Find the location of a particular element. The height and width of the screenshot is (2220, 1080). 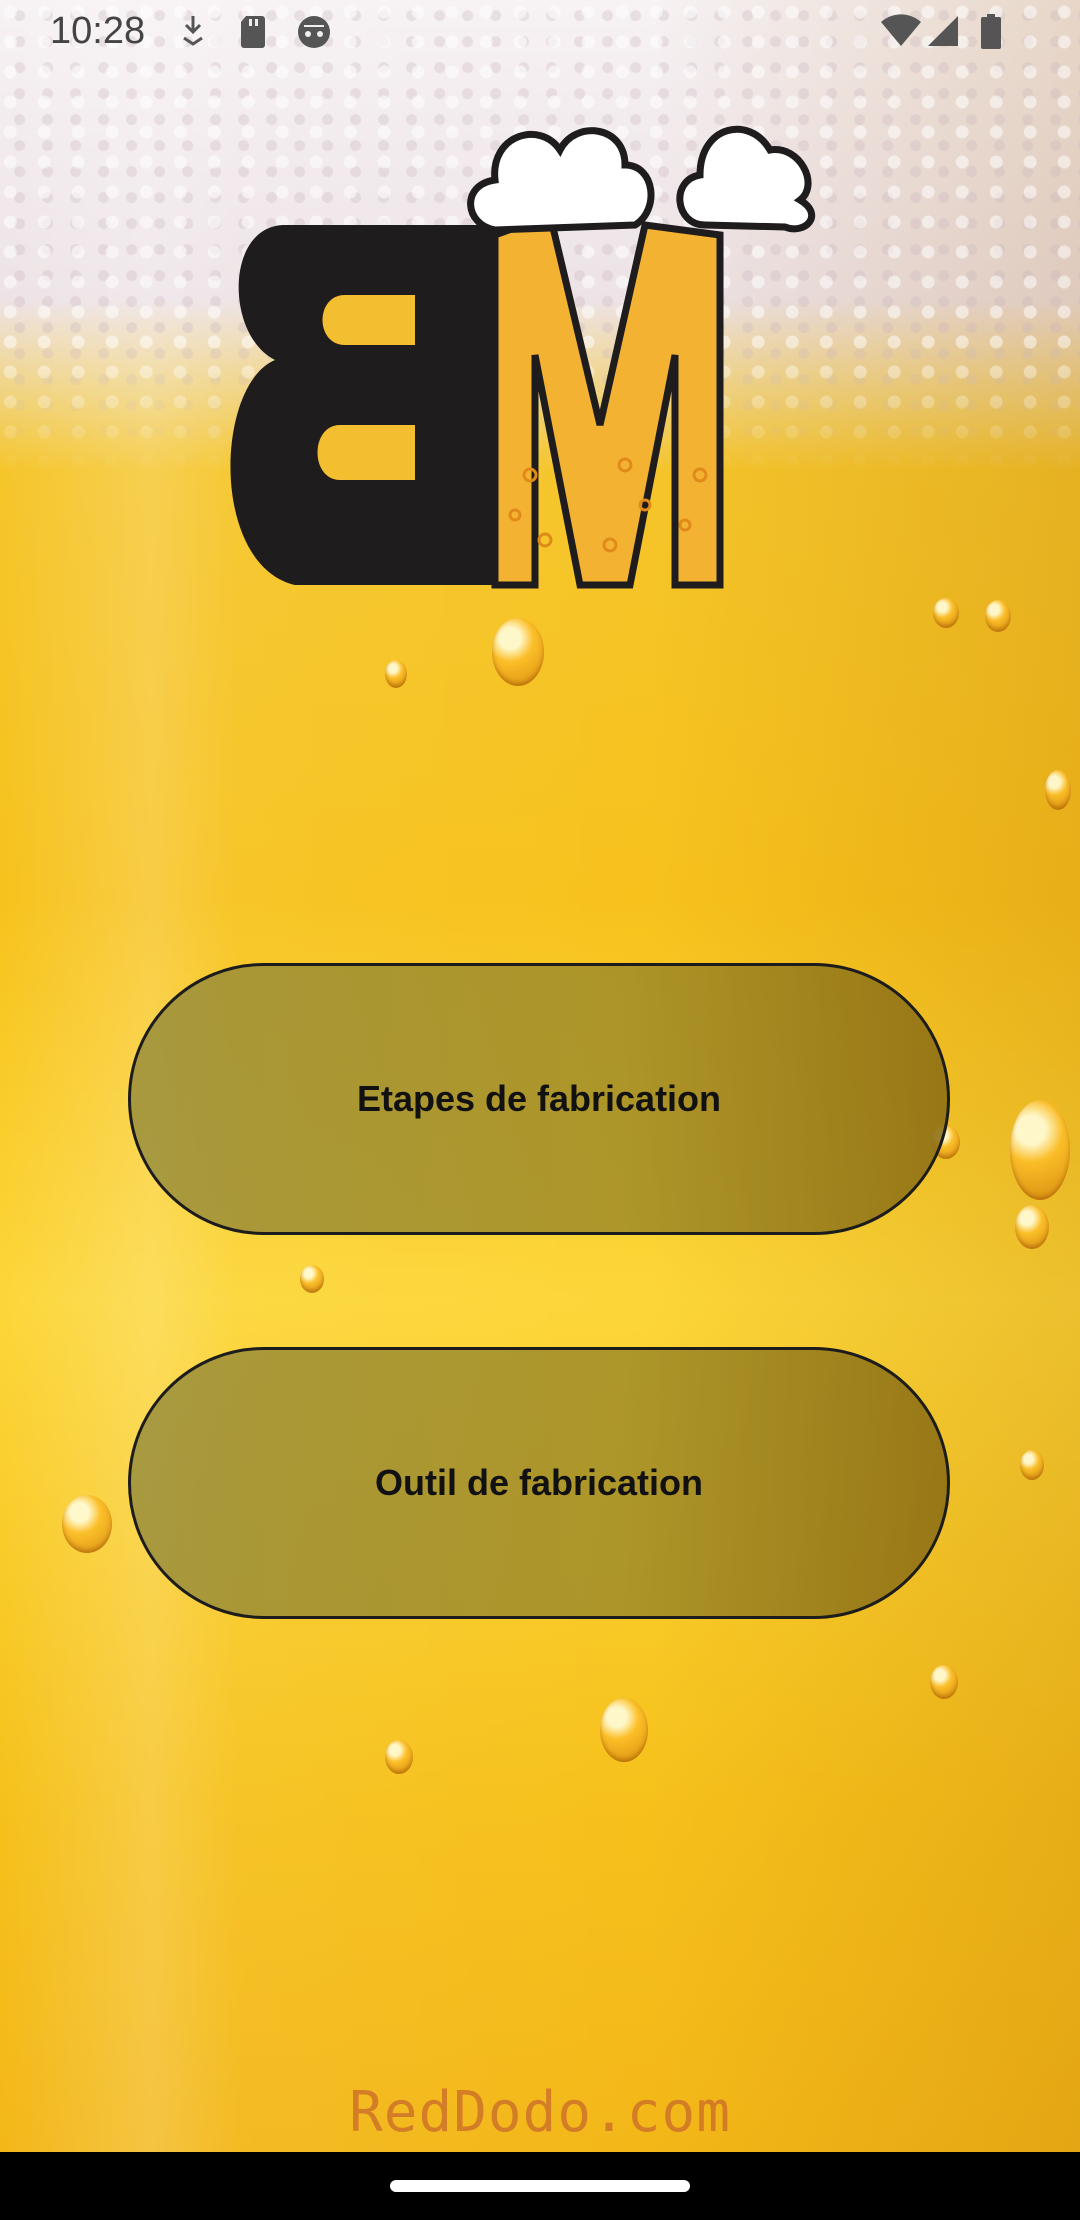

battery-icon is located at coordinates (991, 34).